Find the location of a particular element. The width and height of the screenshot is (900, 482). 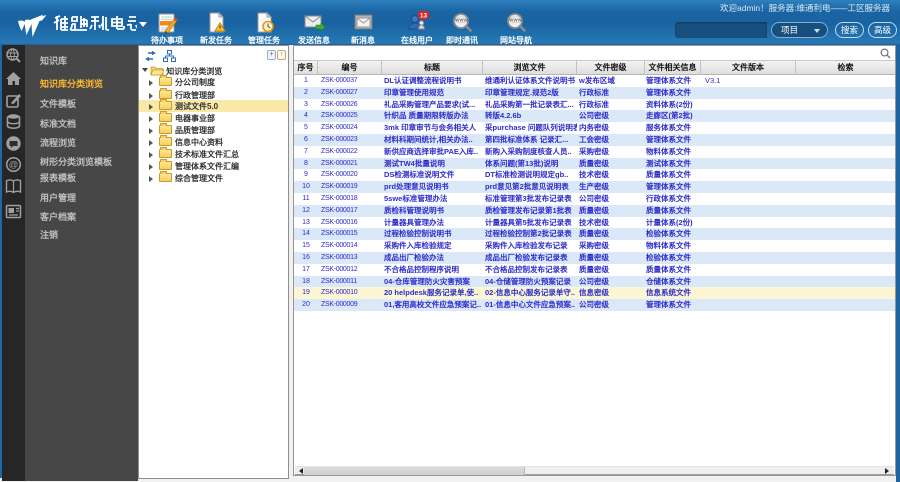

svg-text: 13 is located at coordinates (423, 16).